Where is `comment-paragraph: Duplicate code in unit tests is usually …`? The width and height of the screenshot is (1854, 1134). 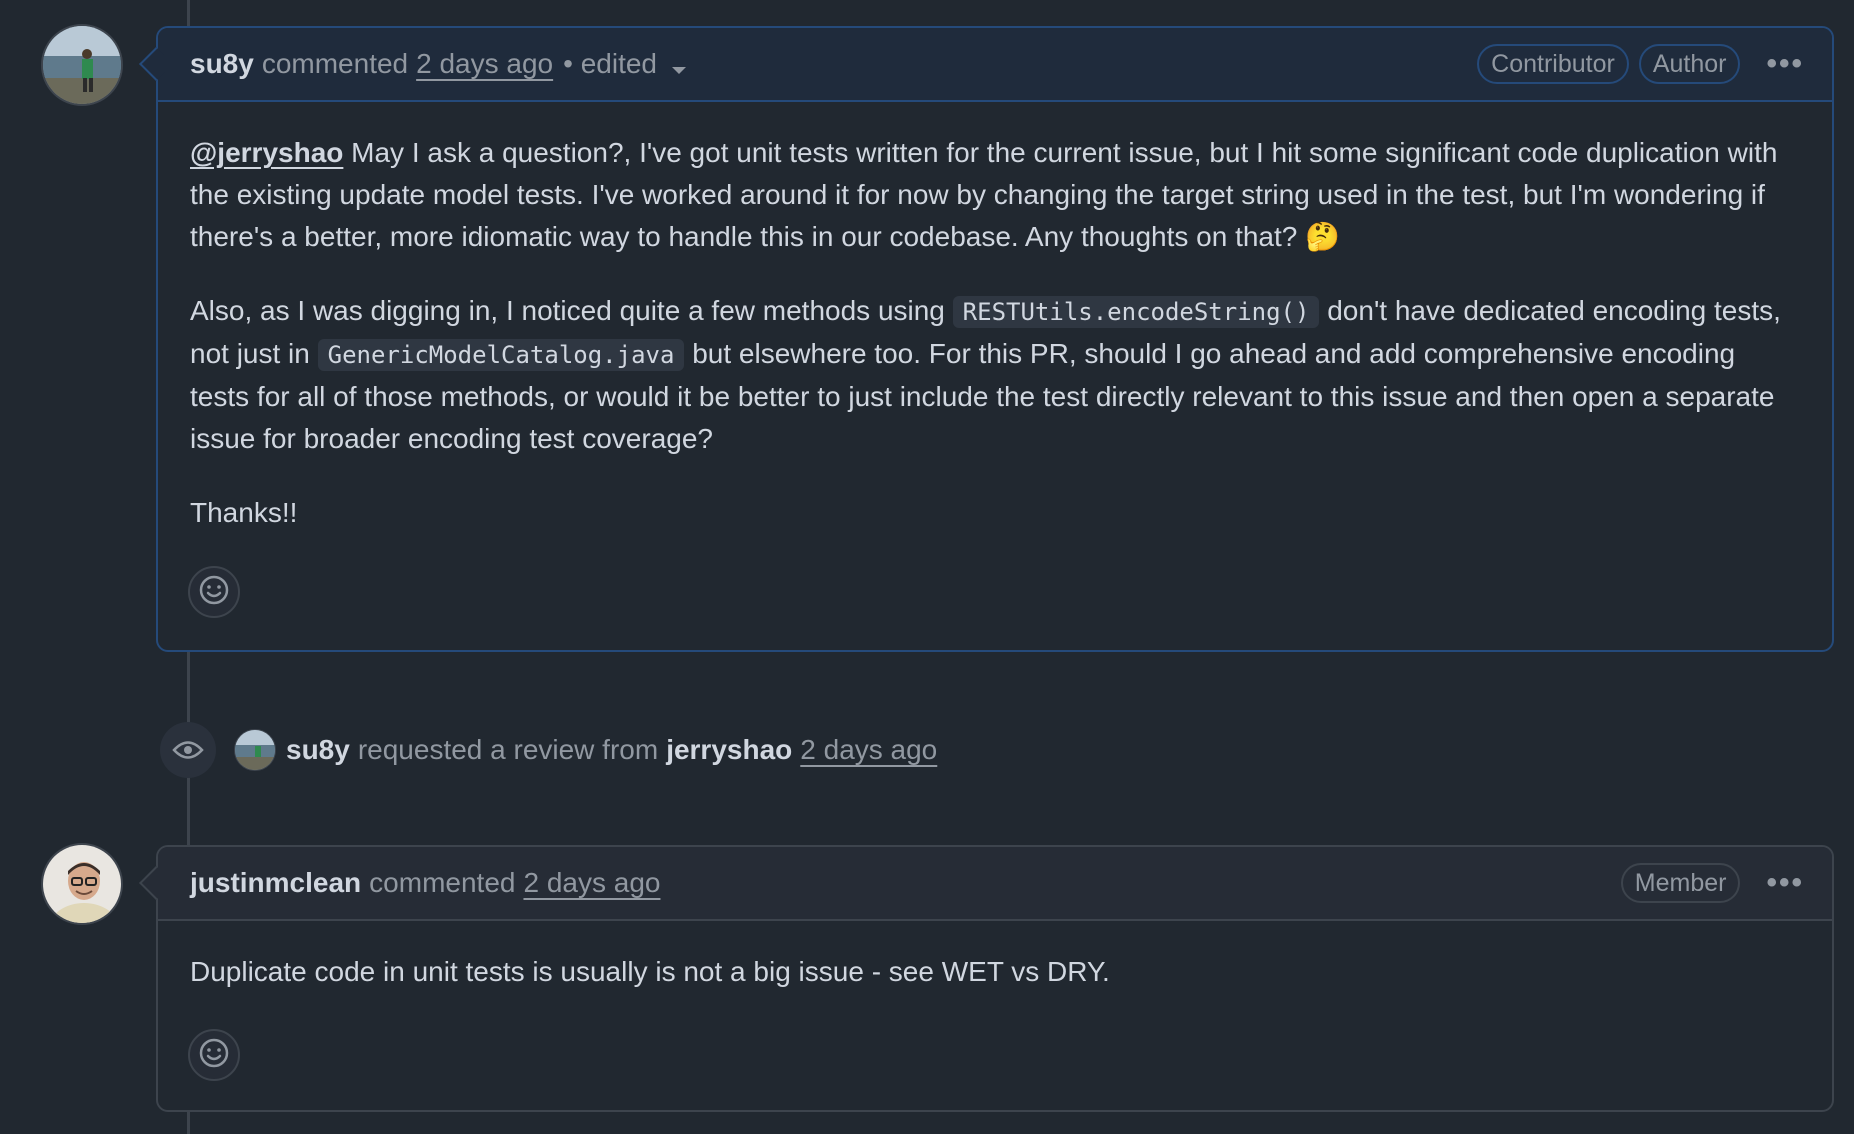
comment-paragraph: Duplicate code in unit tests is usually … is located at coordinates (650, 971).